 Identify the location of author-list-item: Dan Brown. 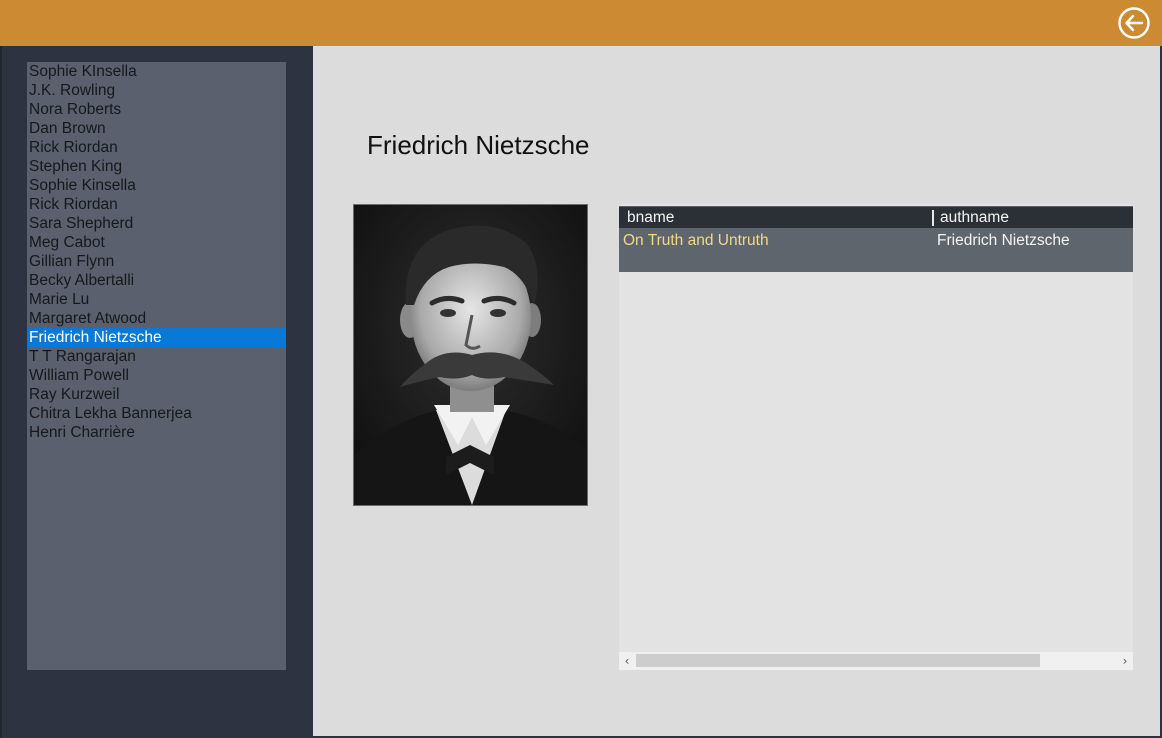
(156, 128).